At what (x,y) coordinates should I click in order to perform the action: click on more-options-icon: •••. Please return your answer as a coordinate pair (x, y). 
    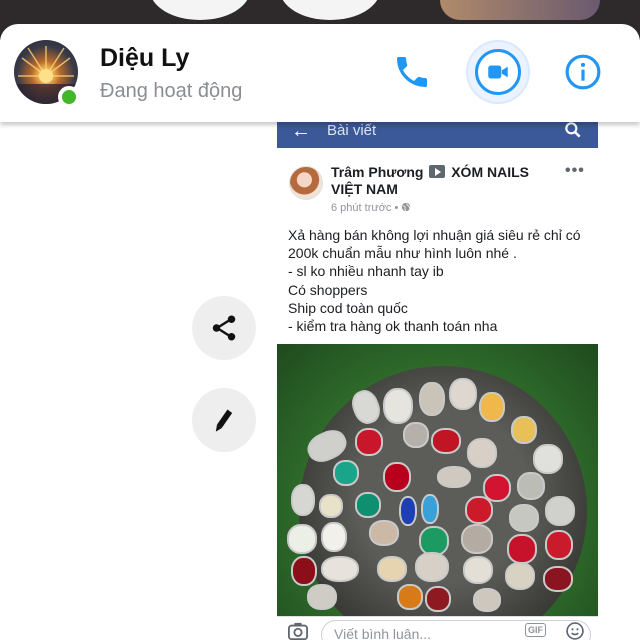
    Looking at the image, I should click on (575, 170).